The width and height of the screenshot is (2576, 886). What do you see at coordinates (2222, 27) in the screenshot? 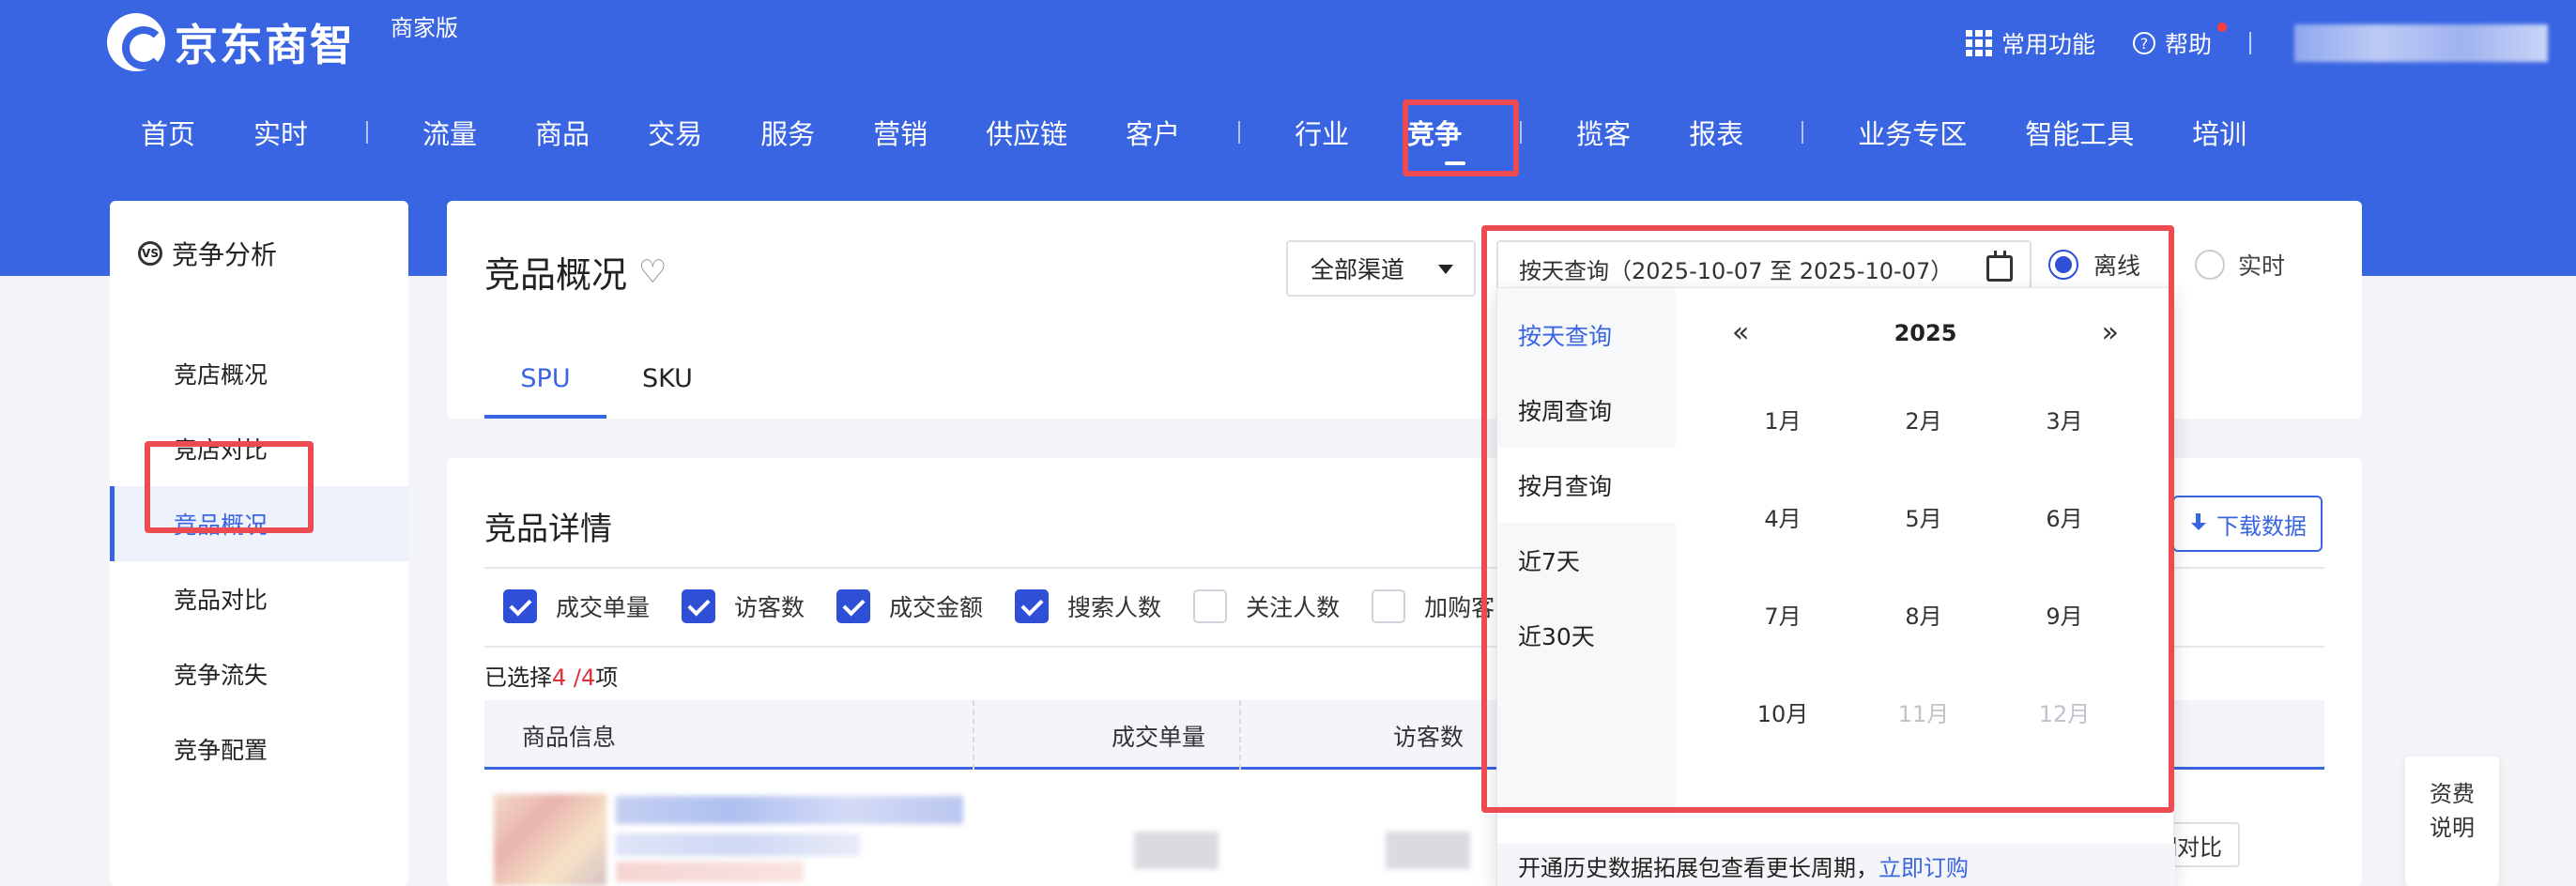
I see `notification-dot` at bounding box center [2222, 27].